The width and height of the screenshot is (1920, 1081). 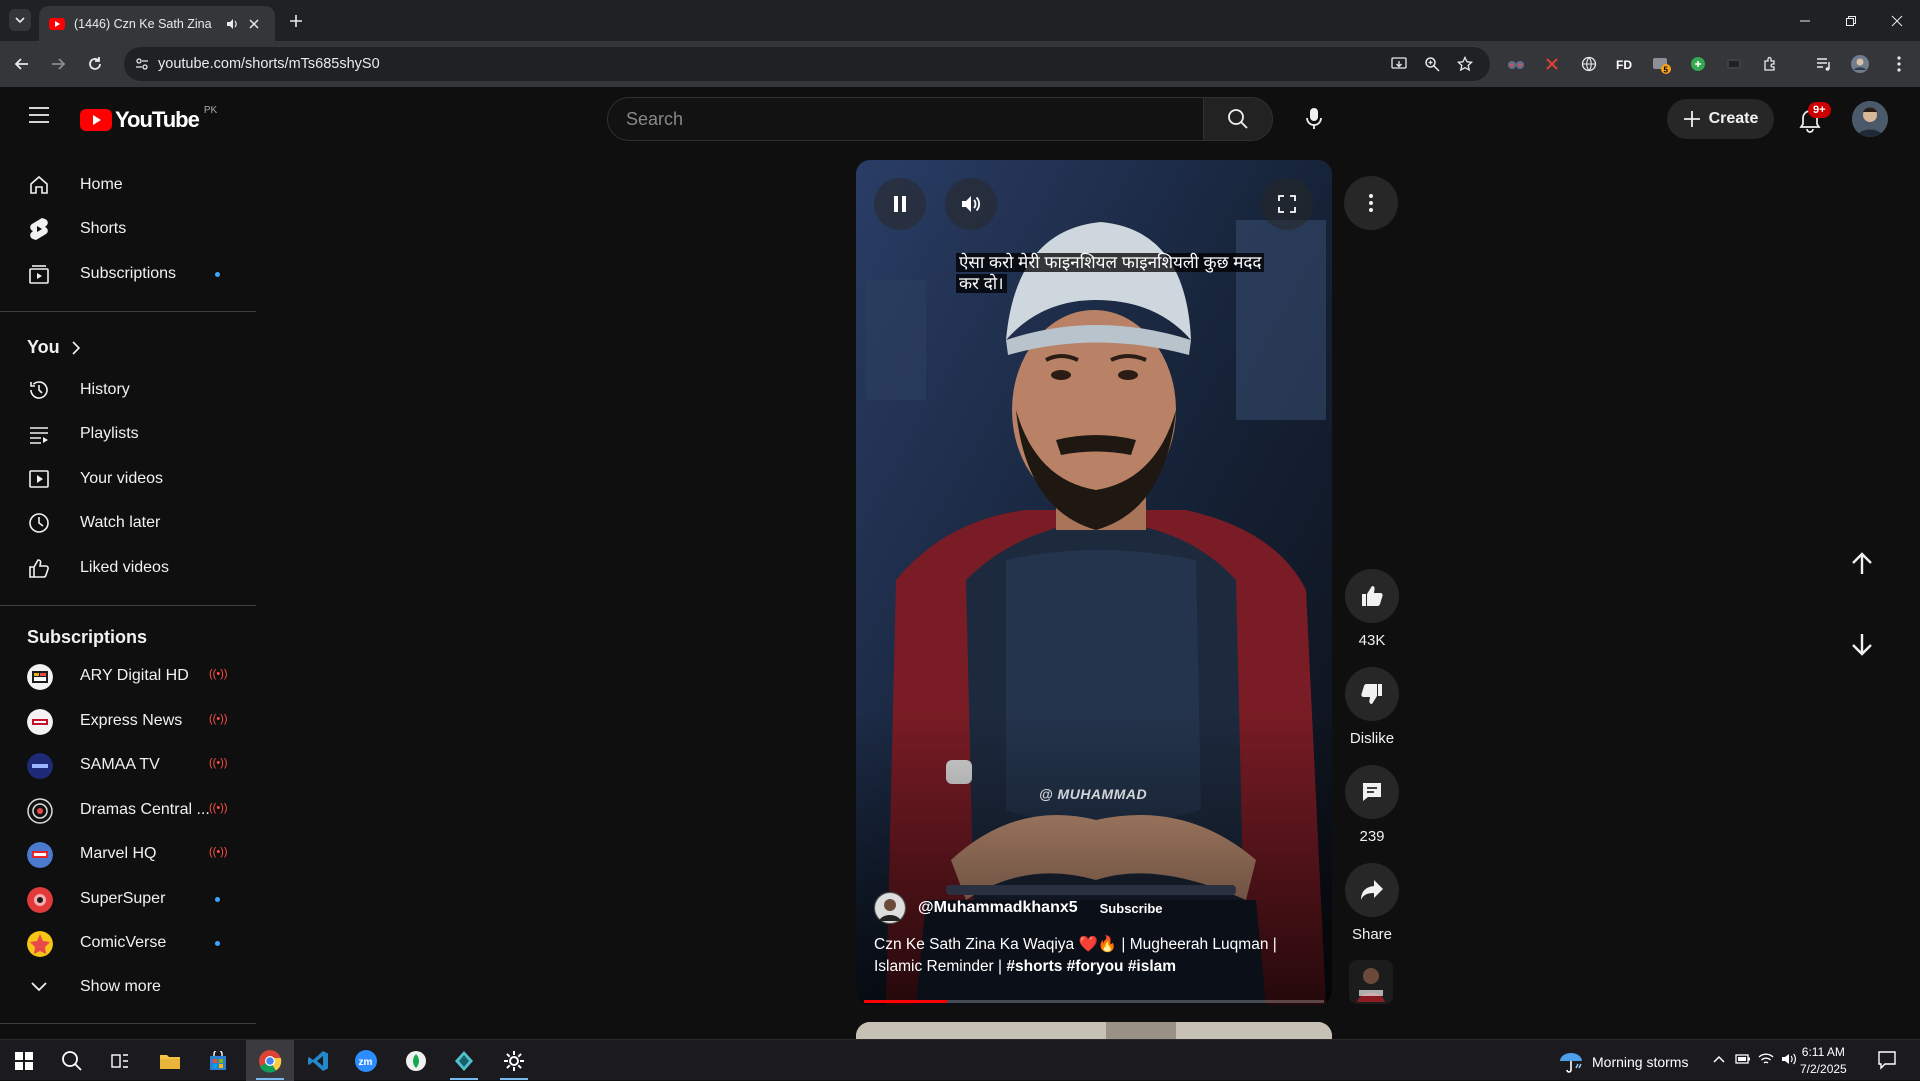 I want to click on volume-tray-button, so click(x=1789, y=1059).